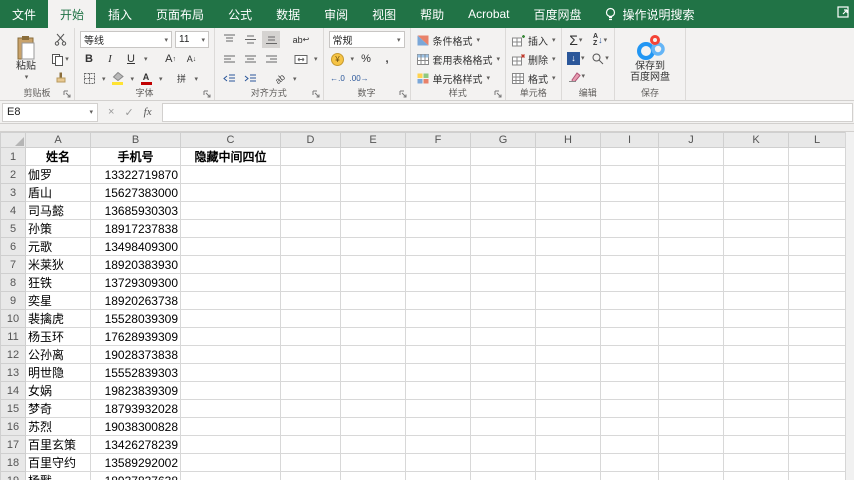 The width and height of the screenshot is (854, 480). I want to click on sort-filter-button: A Z ↓ ▾, so click(600, 40).